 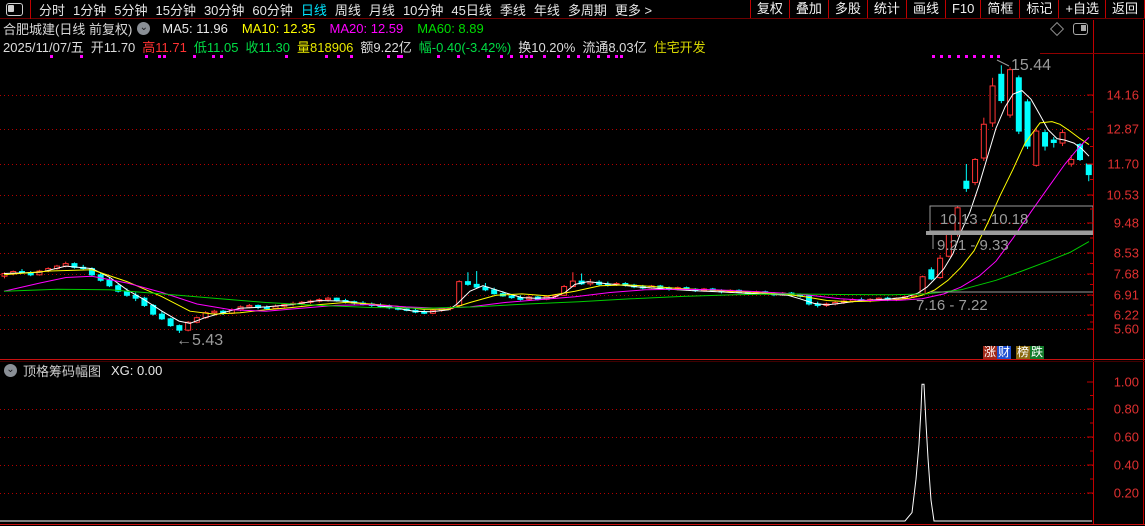 What do you see at coordinates (952, 305) in the screenshot?
I see `zone-label: 7.16 - 7.22` at bounding box center [952, 305].